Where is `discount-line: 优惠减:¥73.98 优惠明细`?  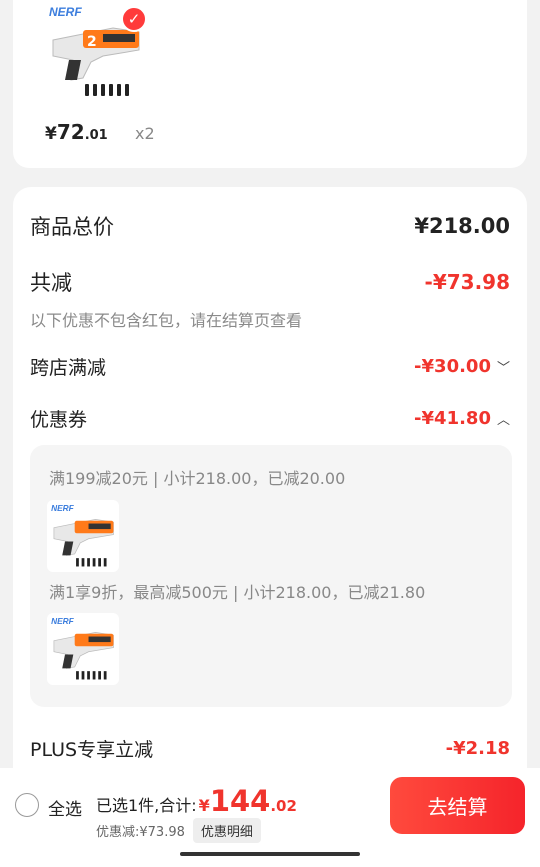 discount-line: 优惠减:¥73.98 优惠明细 is located at coordinates (178, 830).